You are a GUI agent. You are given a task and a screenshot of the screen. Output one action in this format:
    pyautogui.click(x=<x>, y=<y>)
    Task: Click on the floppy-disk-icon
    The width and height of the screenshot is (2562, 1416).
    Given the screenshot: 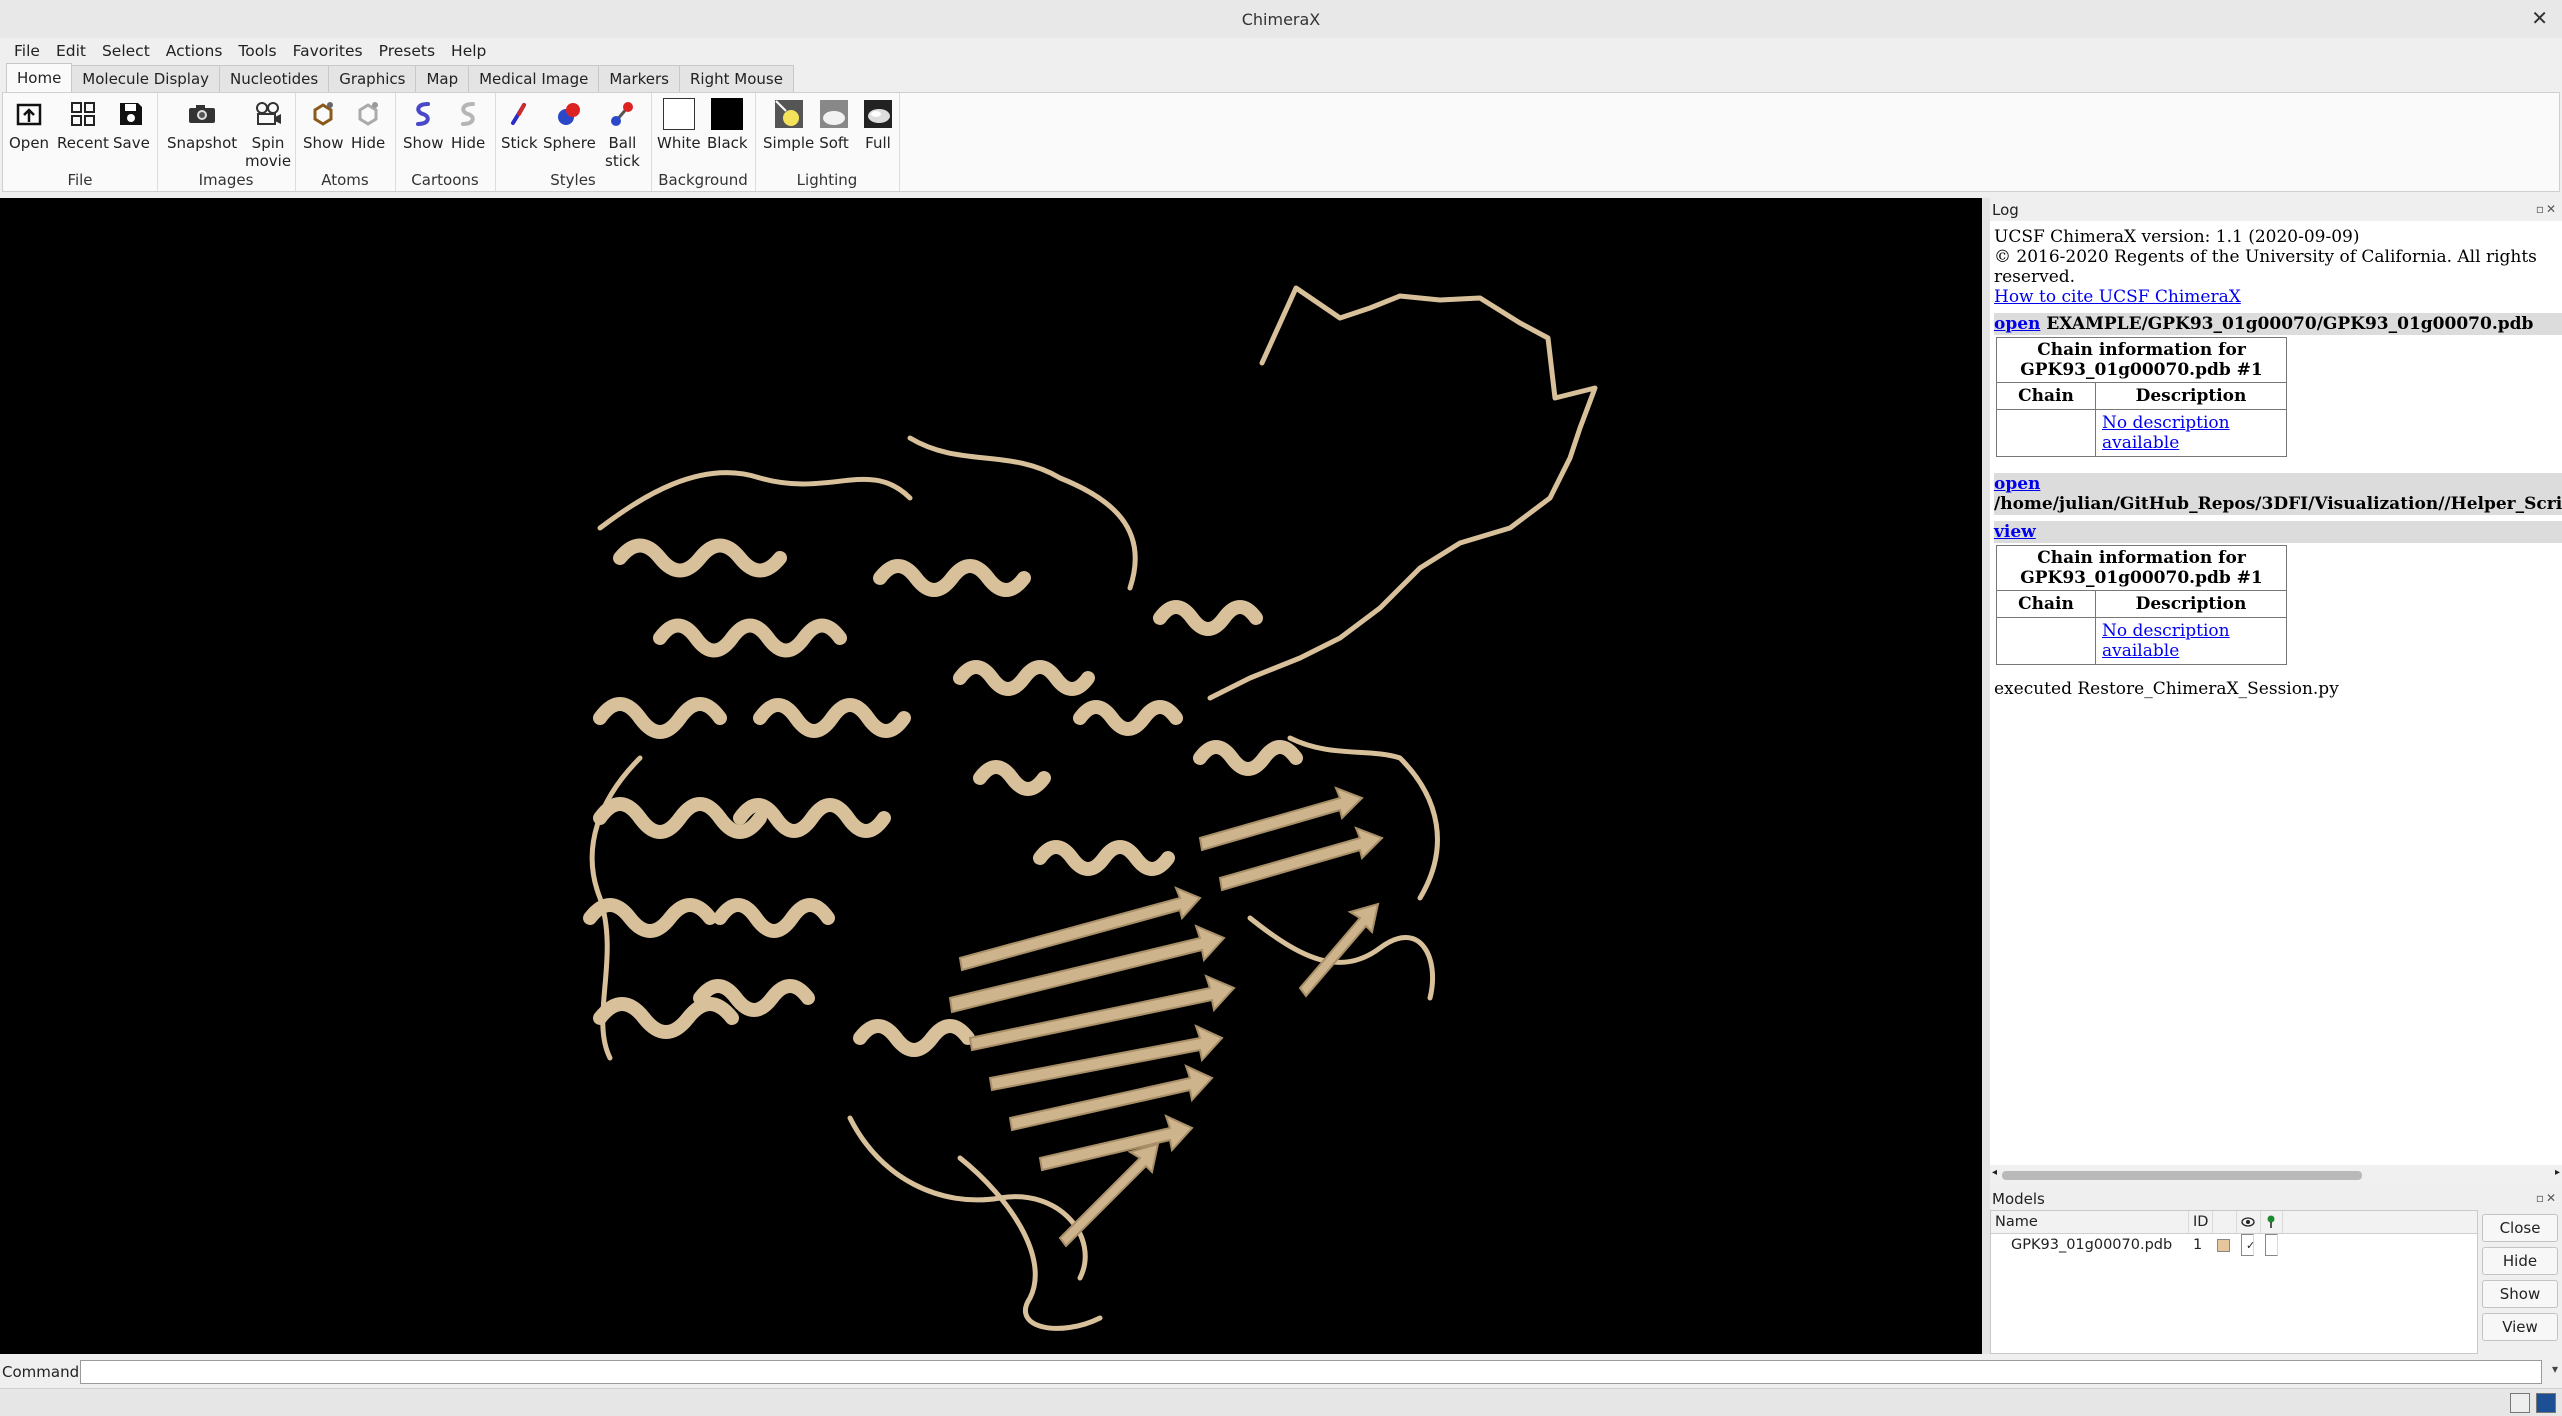 What is the action you would take?
    pyautogui.click(x=131, y=114)
    